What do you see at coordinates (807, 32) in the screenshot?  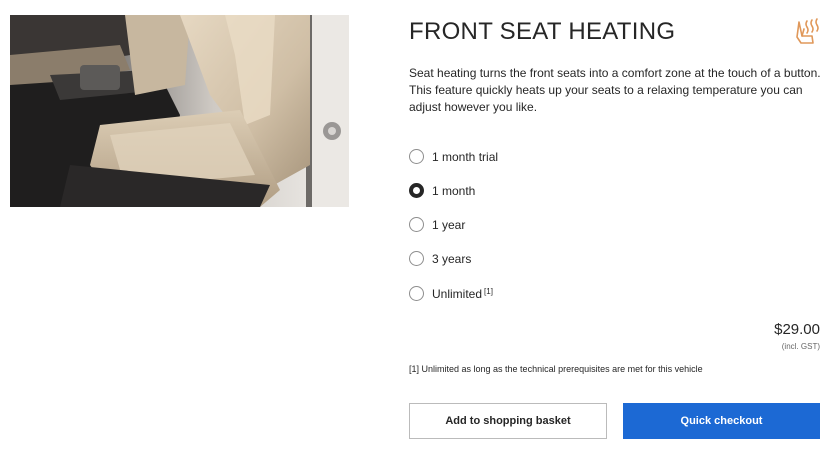 I see `seat-heating-icon` at bounding box center [807, 32].